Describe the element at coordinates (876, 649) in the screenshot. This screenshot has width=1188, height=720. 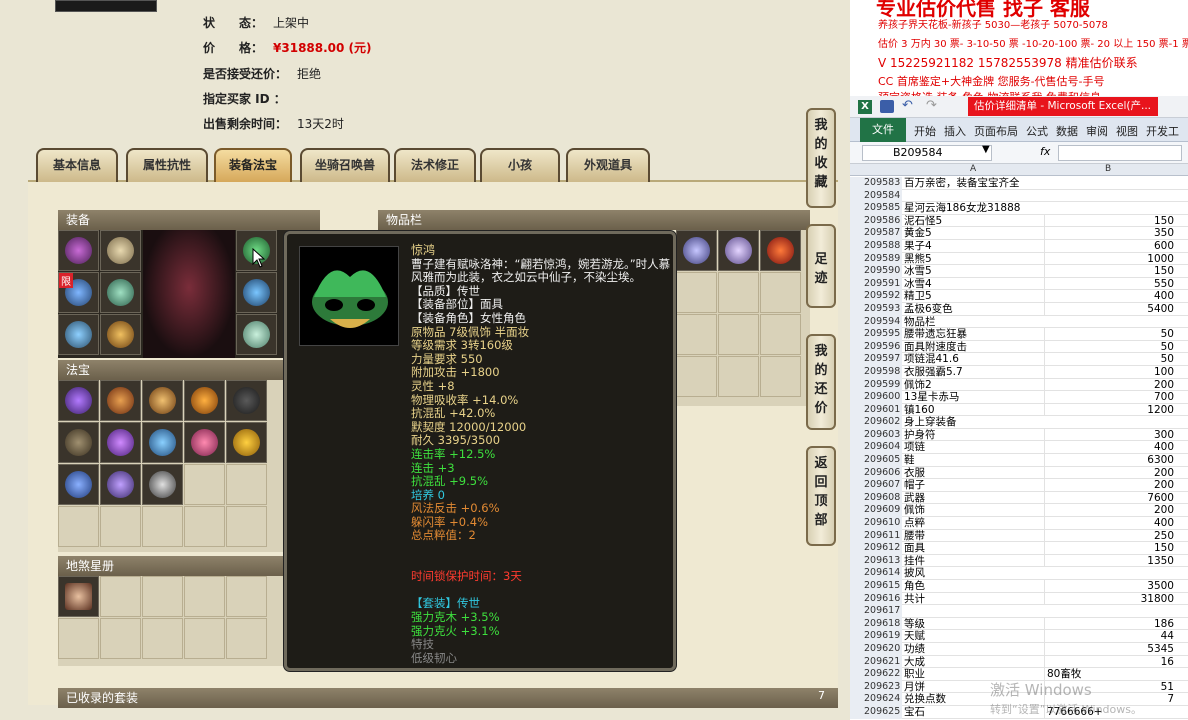
I see `row-number: 209620` at that location.